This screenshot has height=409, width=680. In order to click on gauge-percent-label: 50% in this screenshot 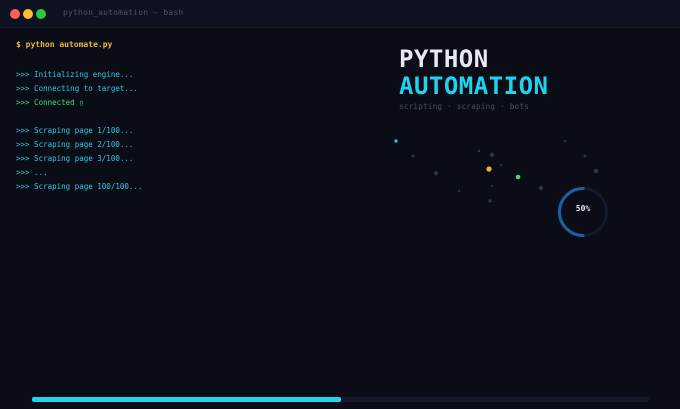, I will do `click(583, 208)`.